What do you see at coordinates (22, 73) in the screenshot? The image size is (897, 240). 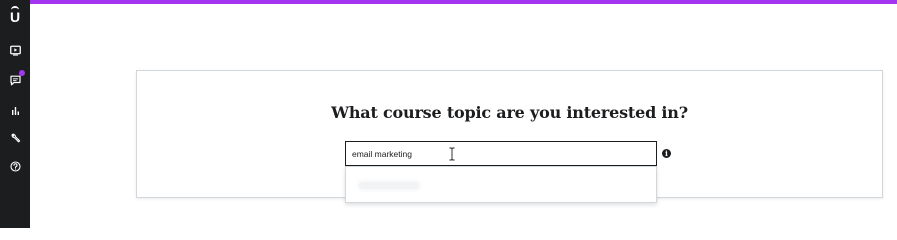 I see `notification-dot` at bounding box center [22, 73].